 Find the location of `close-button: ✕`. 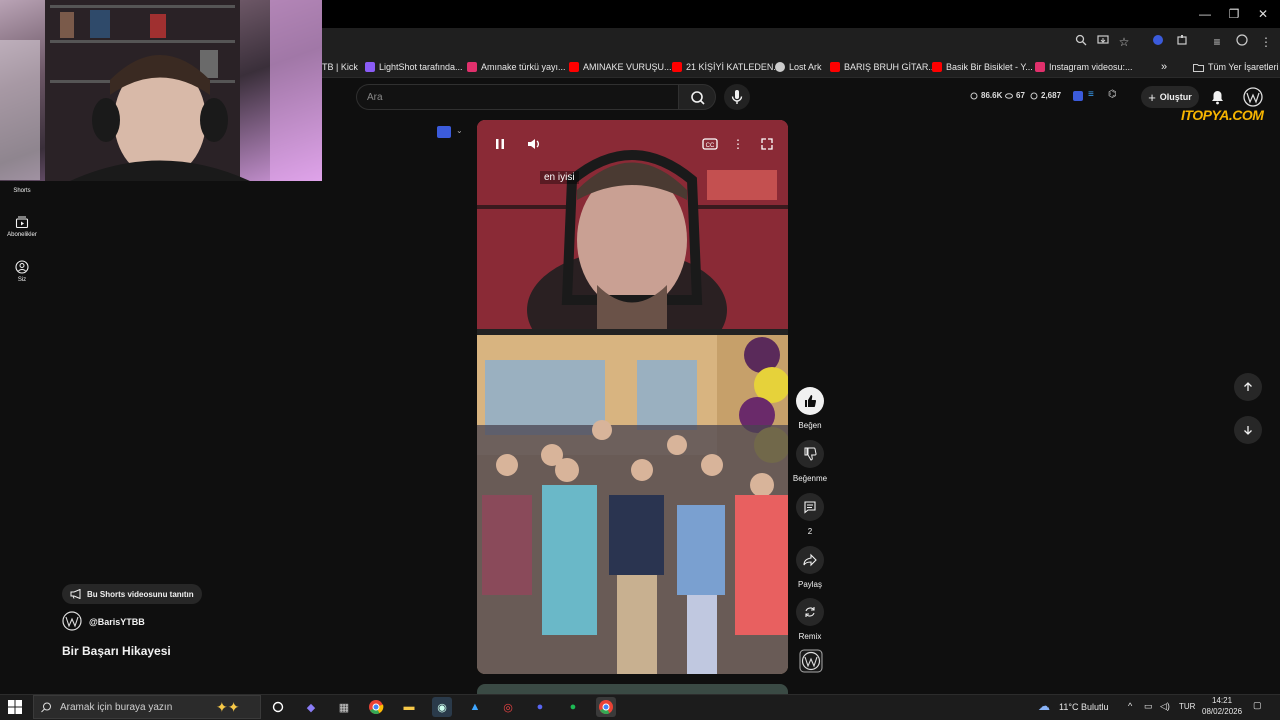

close-button: ✕ is located at coordinates (1263, 14).